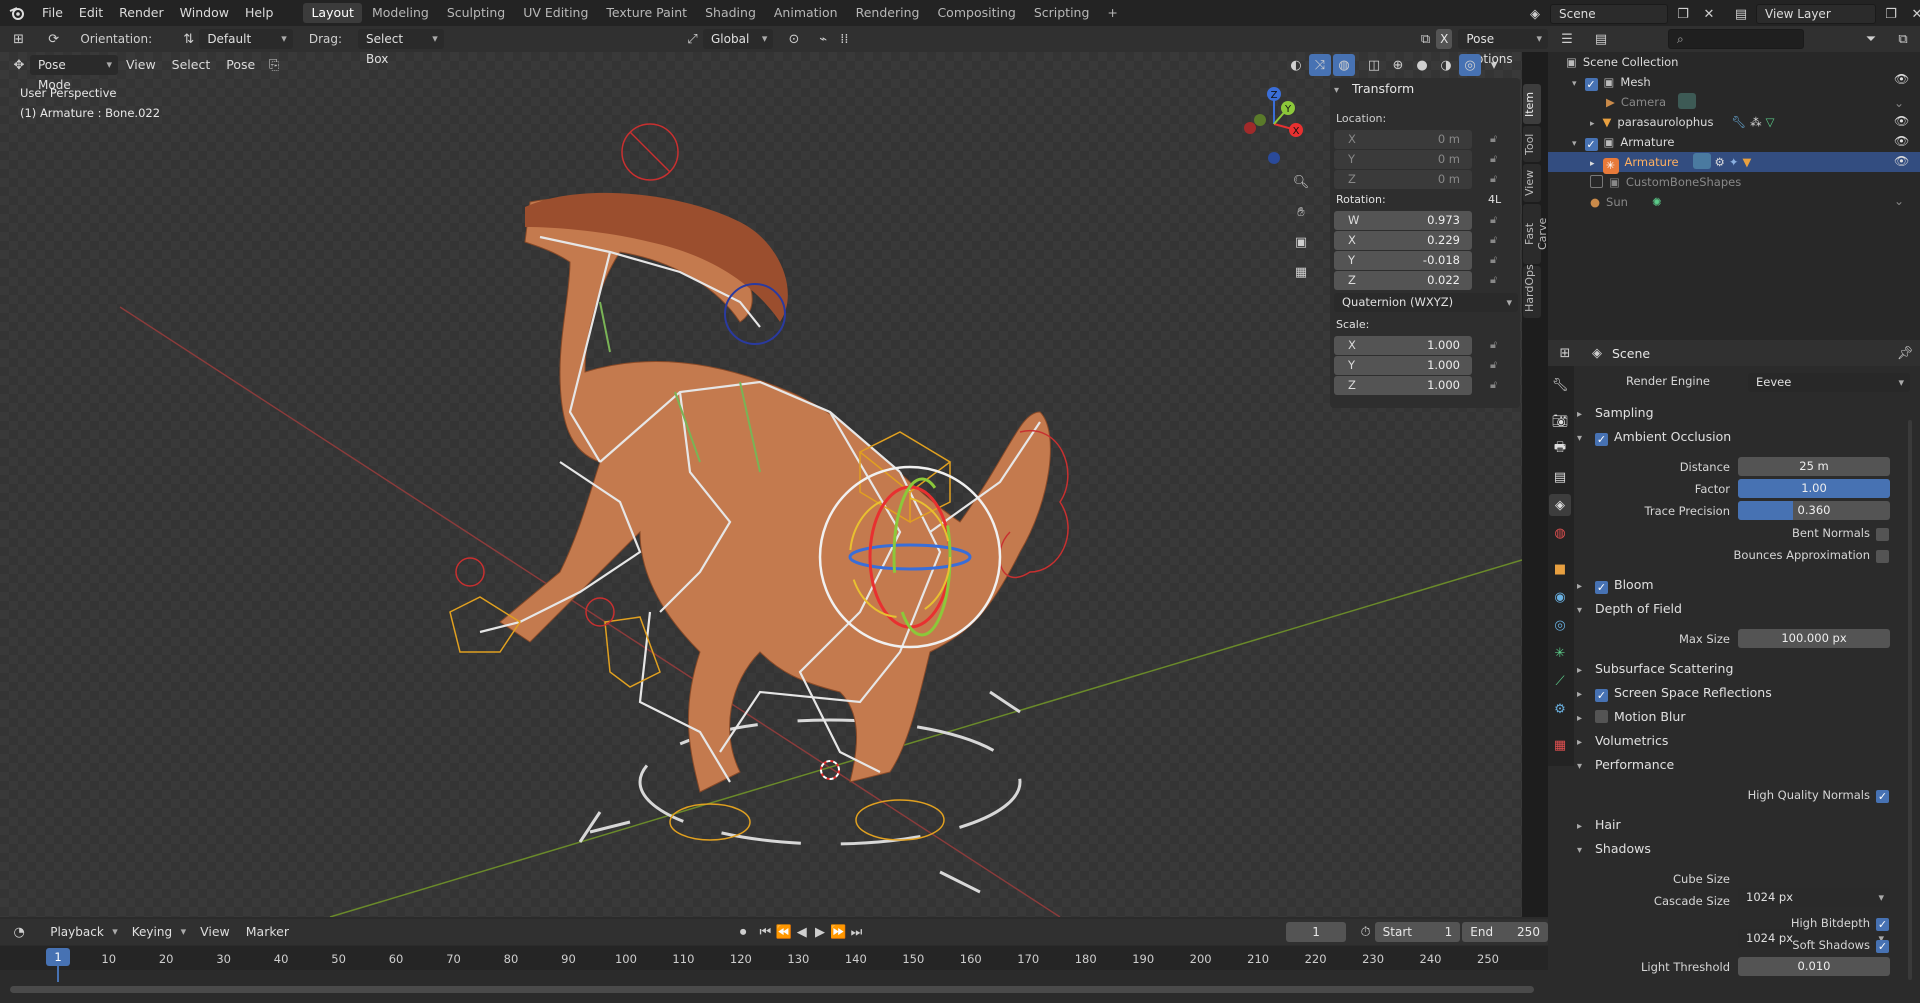 The height and width of the screenshot is (1003, 1920). Describe the element at coordinates (1316, 932) in the screenshot. I see `current-frame-field: 1` at that location.